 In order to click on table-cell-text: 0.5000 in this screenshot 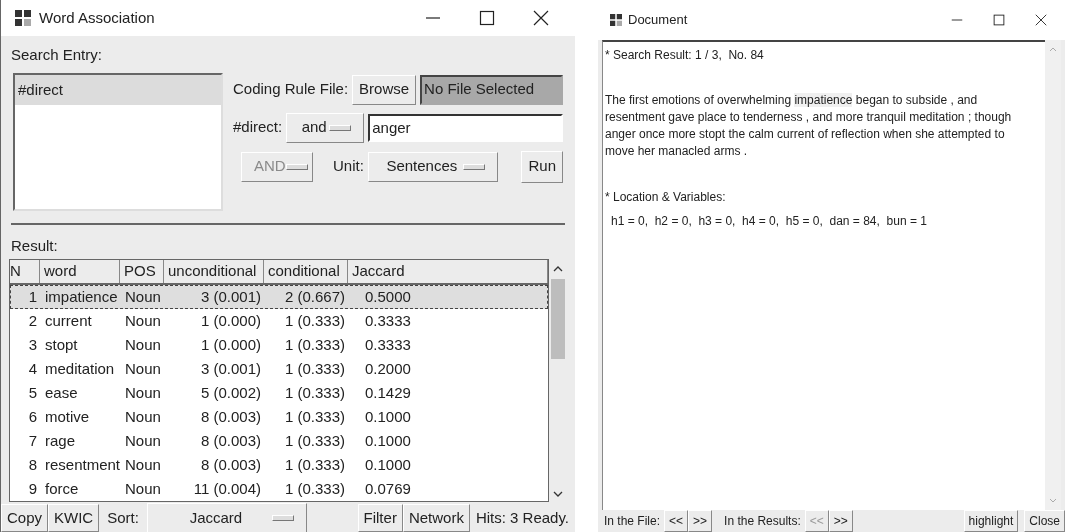, I will do `click(388, 296)`.